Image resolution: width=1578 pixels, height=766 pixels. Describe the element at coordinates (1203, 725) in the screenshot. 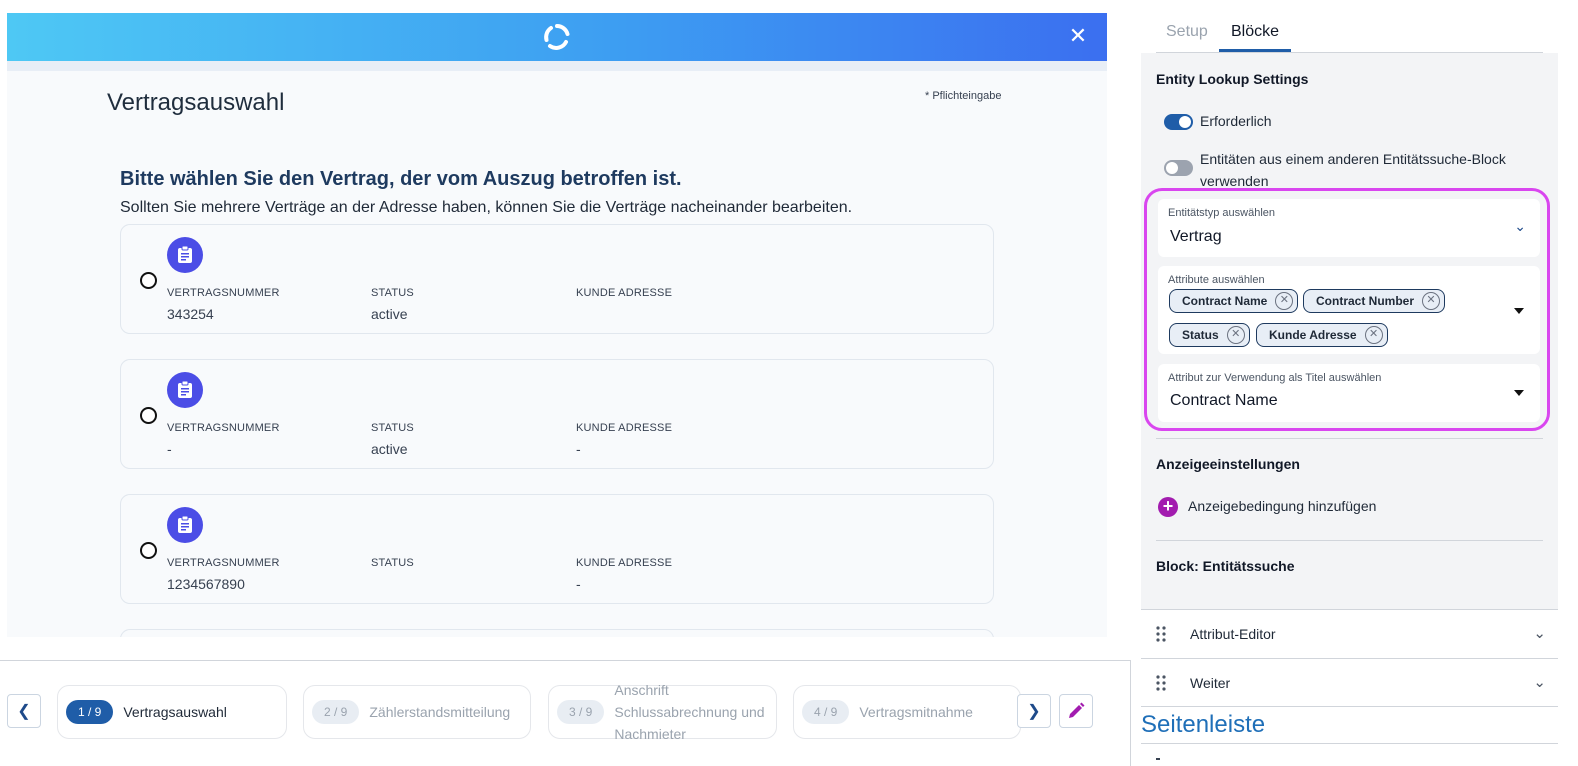

I see `sidebar-section-label: Seitenleiste` at that location.